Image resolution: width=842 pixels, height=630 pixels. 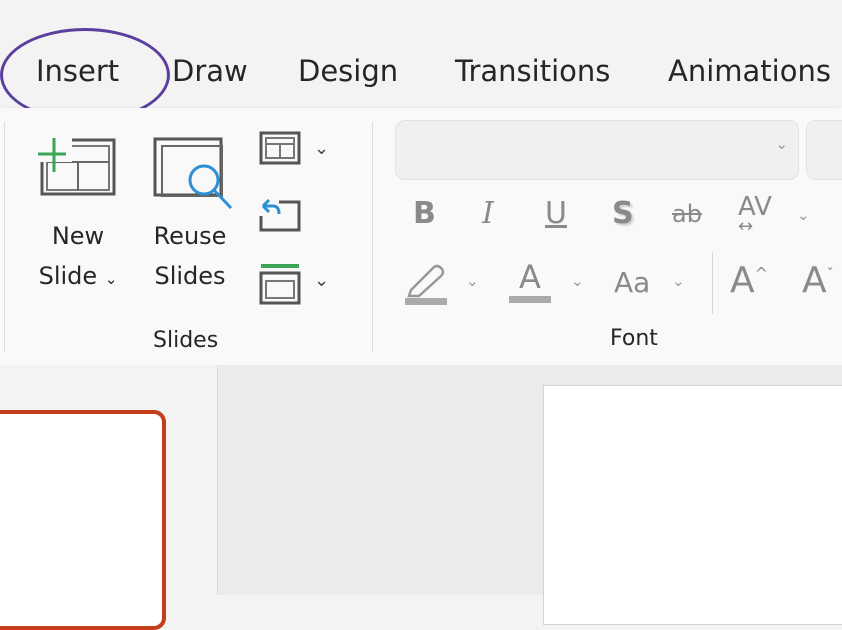 I want to click on font-color-label: A, so click(x=530, y=277).